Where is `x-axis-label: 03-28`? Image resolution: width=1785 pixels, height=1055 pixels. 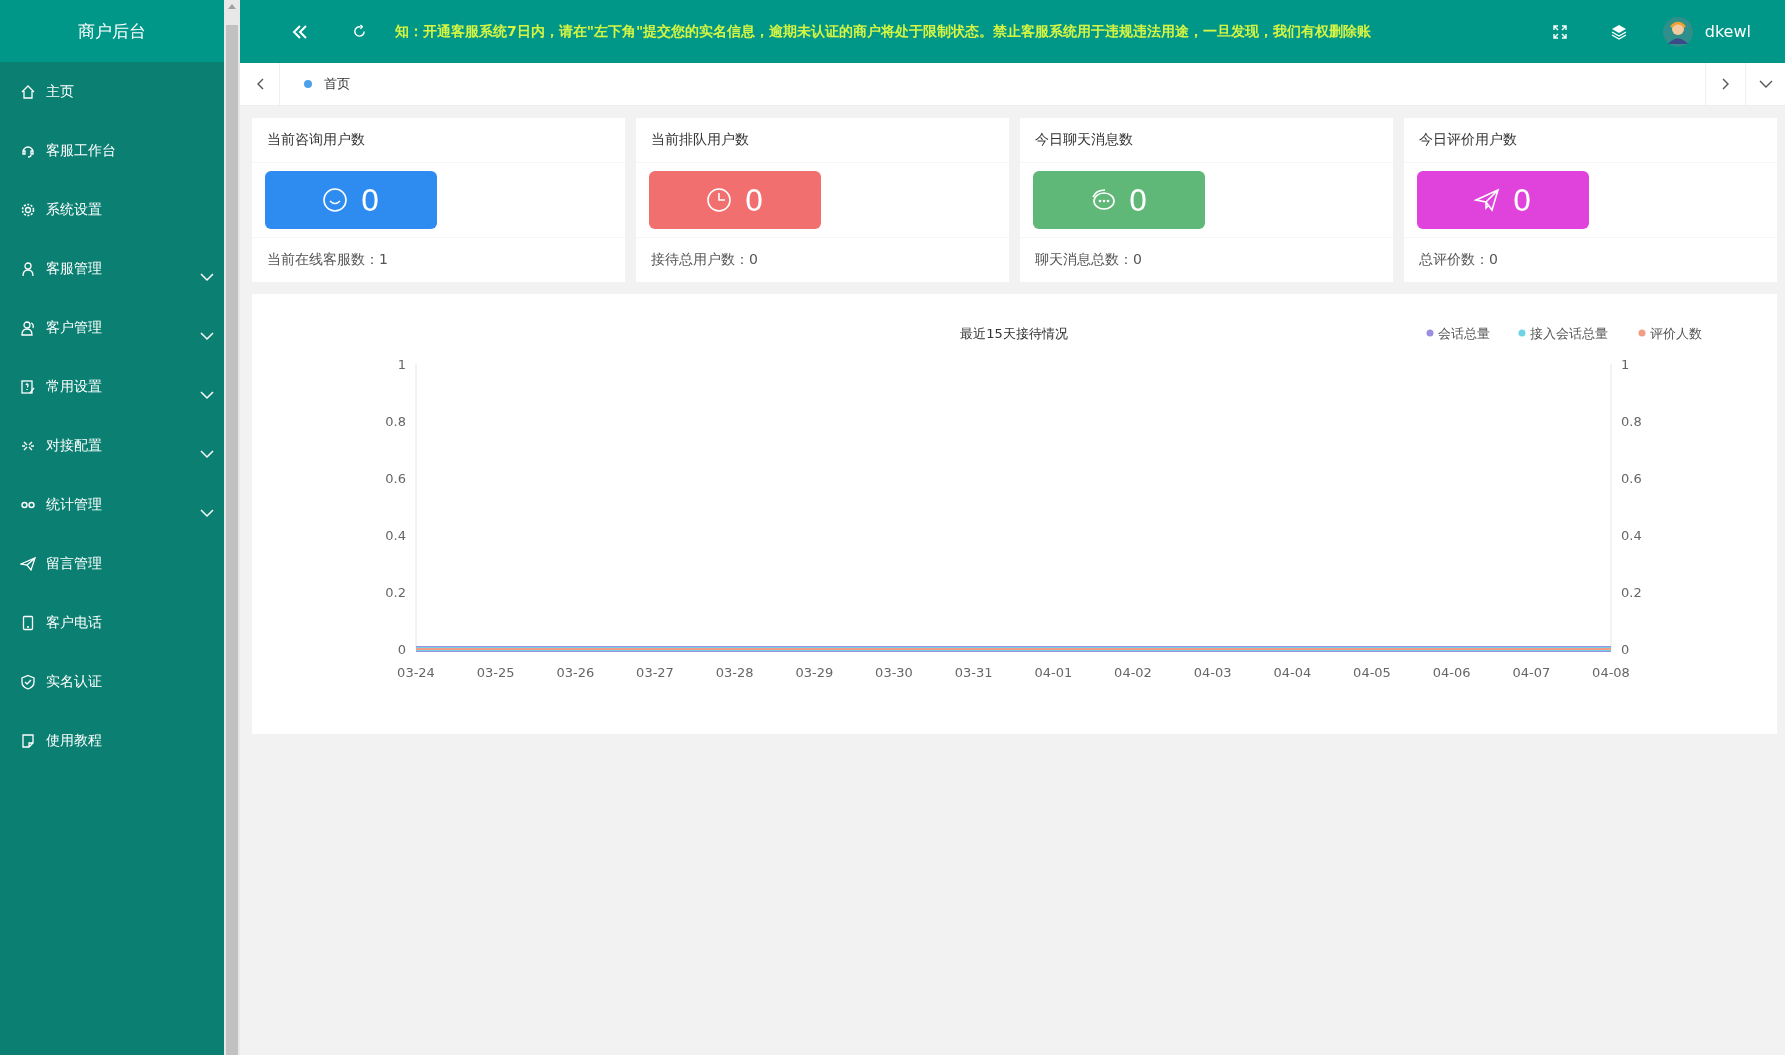 x-axis-label: 03-28 is located at coordinates (734, 672).